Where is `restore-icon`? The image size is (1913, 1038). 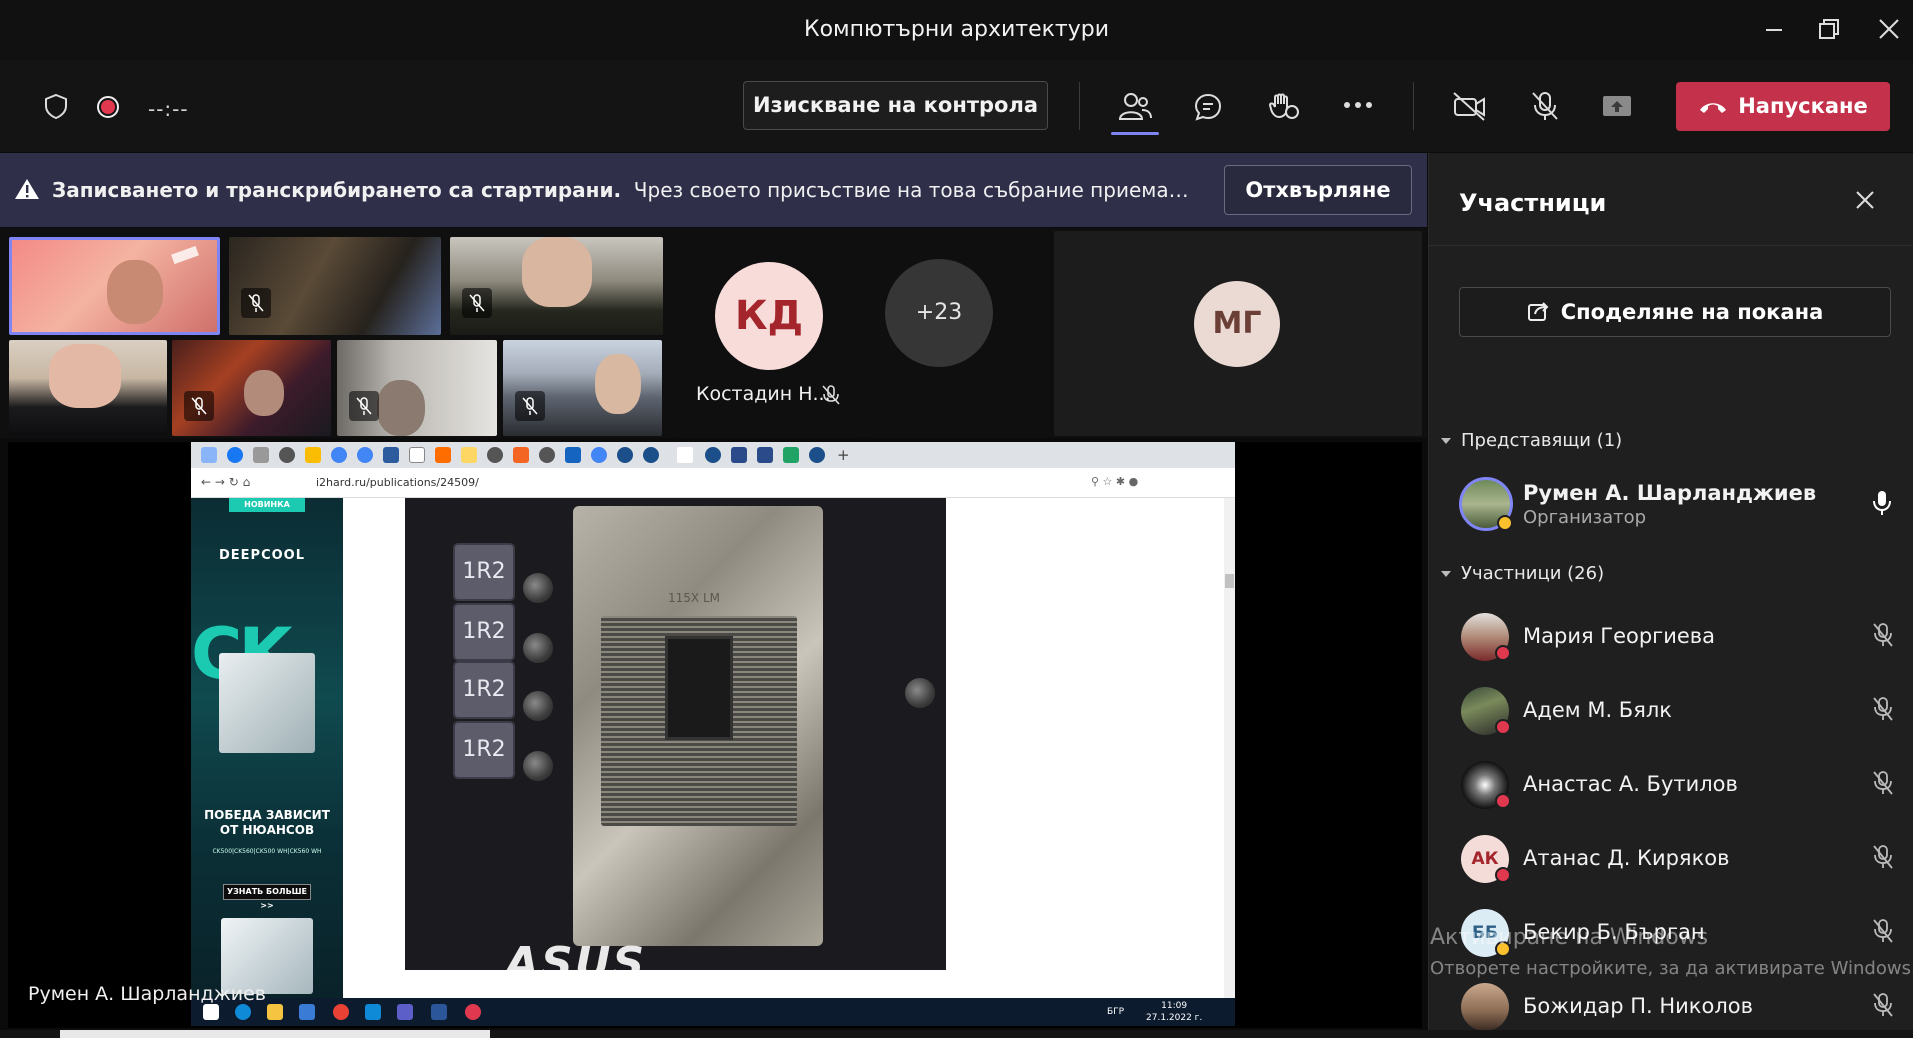 restore-icon is located at coordinates (1829, 29).